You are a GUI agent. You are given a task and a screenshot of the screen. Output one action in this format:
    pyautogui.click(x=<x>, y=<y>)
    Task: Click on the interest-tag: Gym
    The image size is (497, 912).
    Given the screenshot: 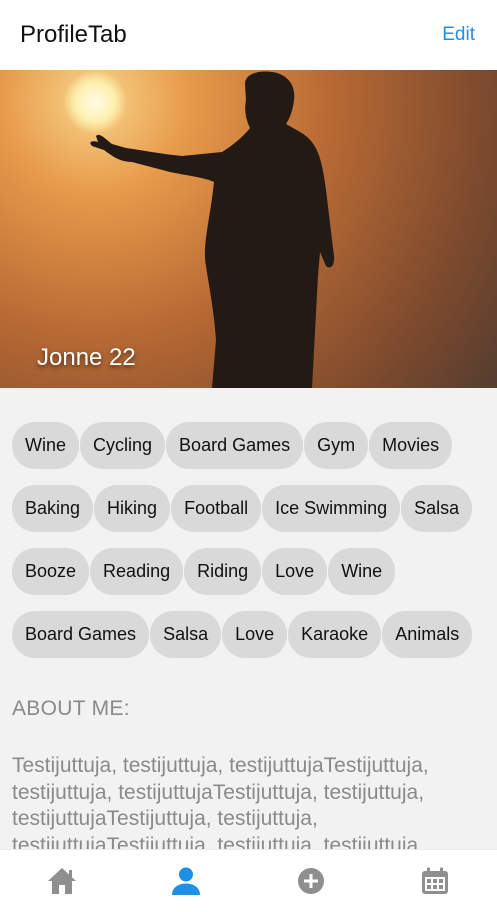 What is the action you would take?
    pyautogui.click(x=336, y=445)
    